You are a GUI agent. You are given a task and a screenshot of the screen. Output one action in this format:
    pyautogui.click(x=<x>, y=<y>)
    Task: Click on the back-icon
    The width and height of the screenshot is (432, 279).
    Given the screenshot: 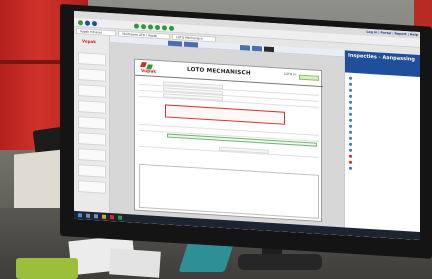 What is the action you would take?
    pyautogui.click(x=87, y=23)
    